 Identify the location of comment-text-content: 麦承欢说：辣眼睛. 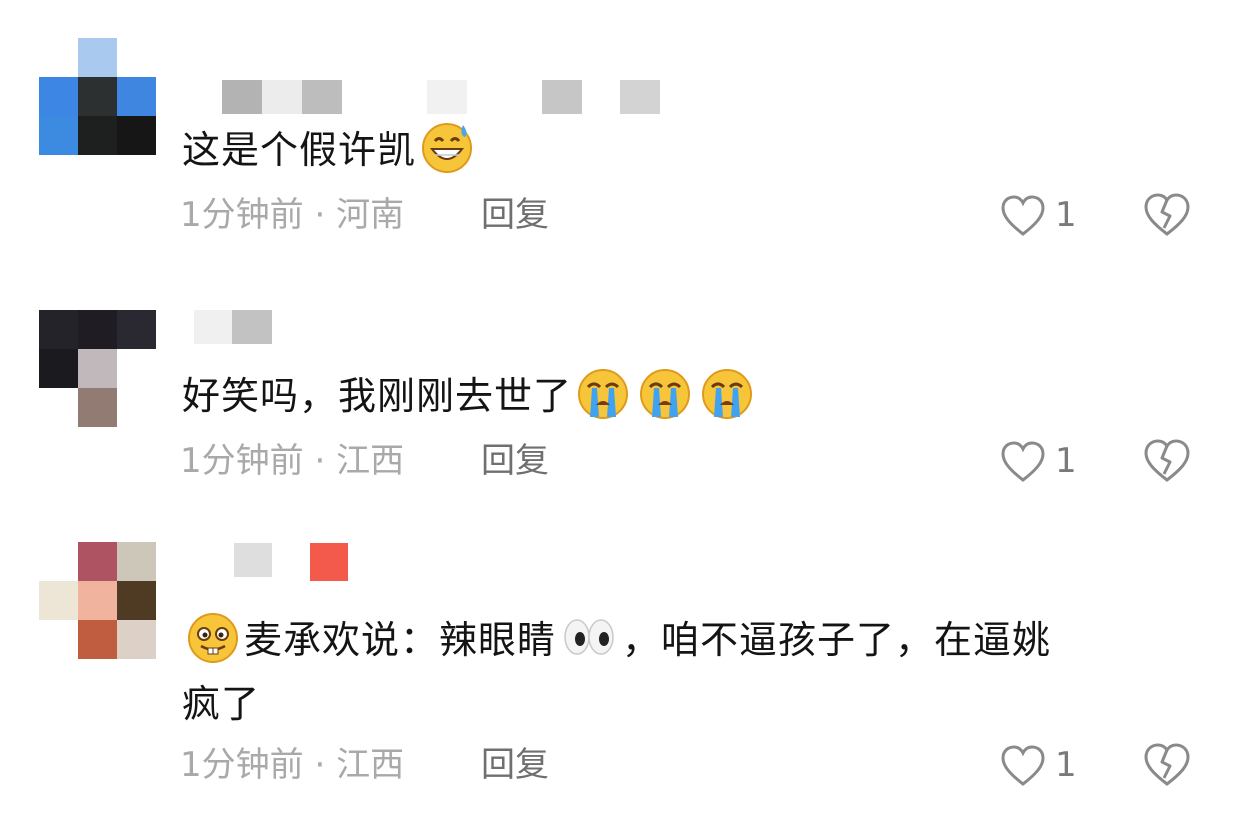
(400, 640).